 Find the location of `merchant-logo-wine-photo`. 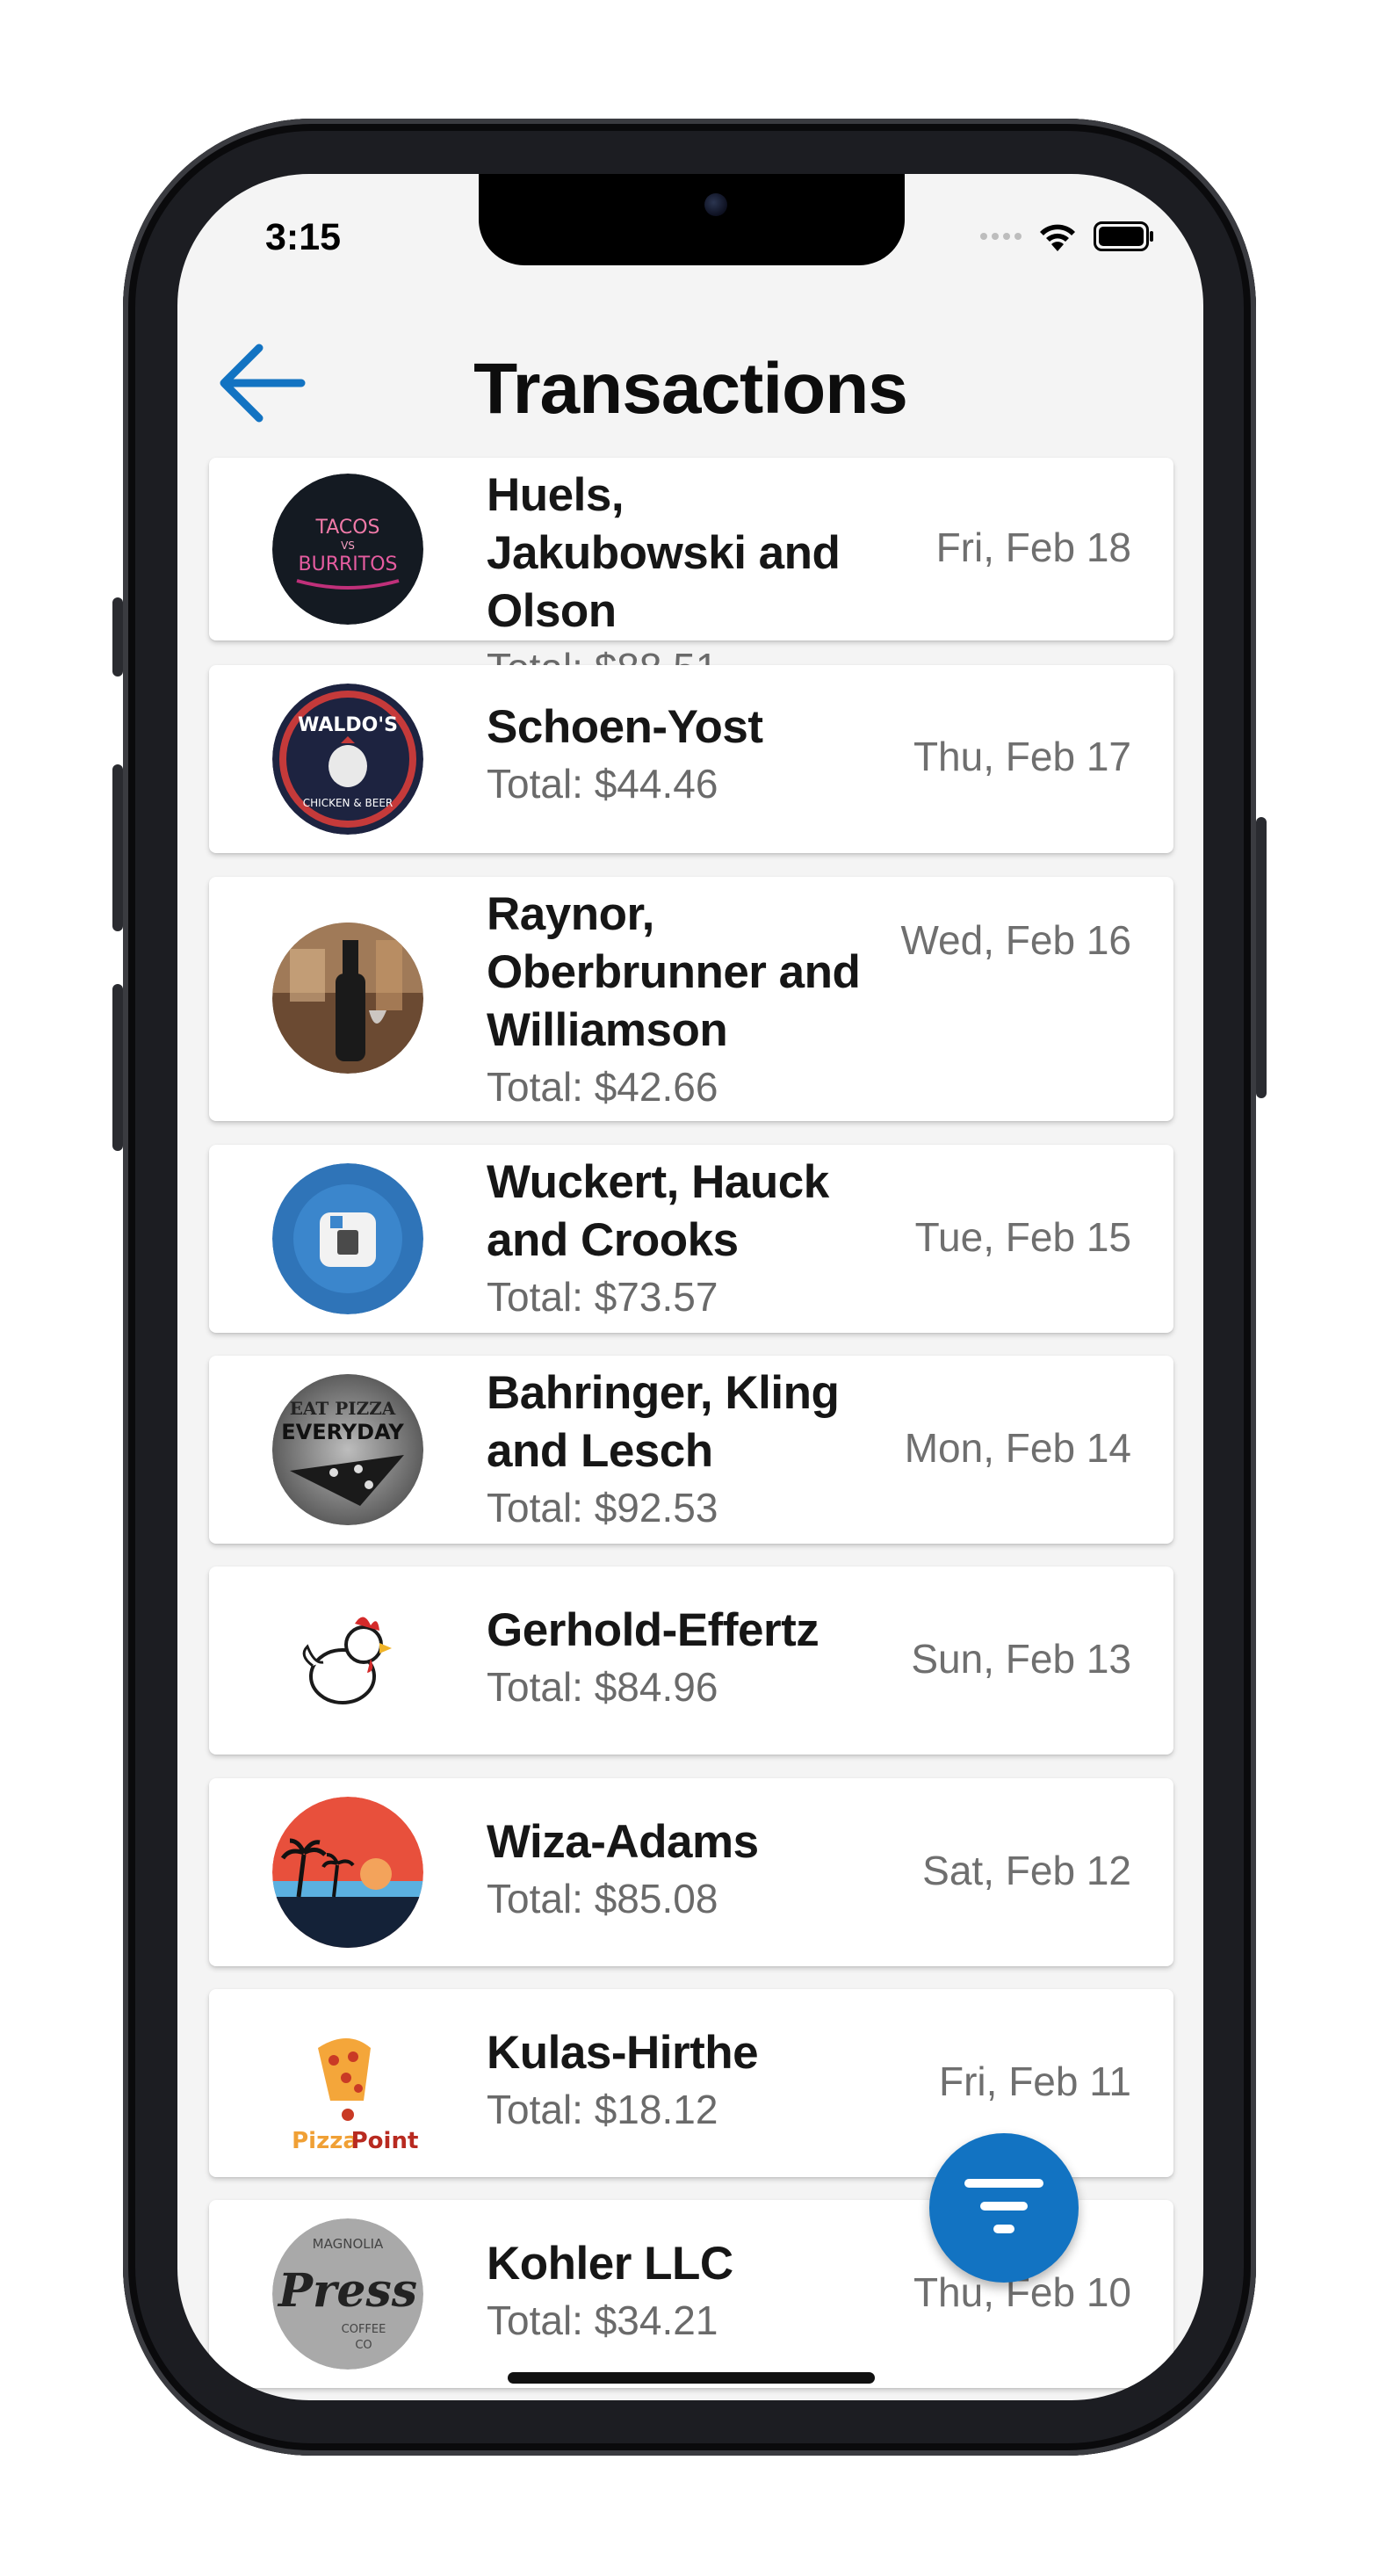

merchant-logo-wine-photo is located at coordinates (347, 998).